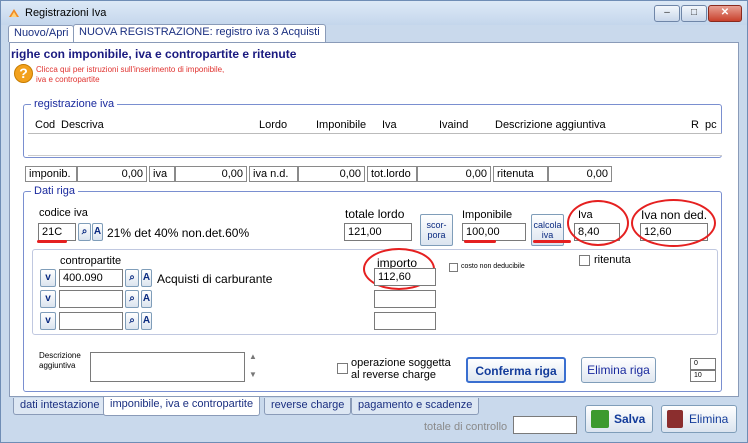 The width and height of the screenshot is (748, 443). Describe the element at coordinates (516, 370) in the screenshot. I see `conferma-riga-button: Conferma riga` at that location.